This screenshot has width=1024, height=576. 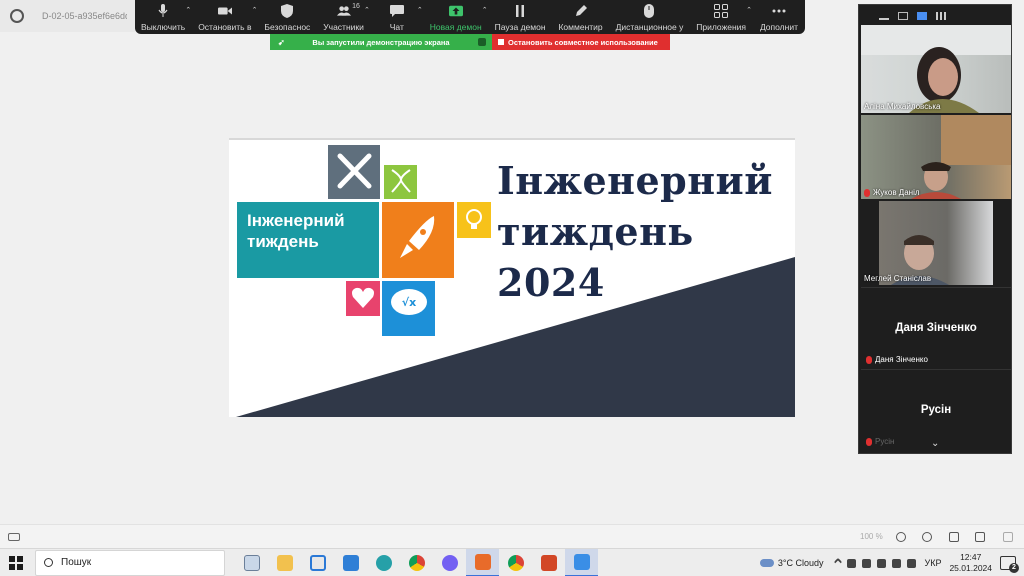 I want to click on mute-button: ⌃ Выключить, so click(x=166, y=17).